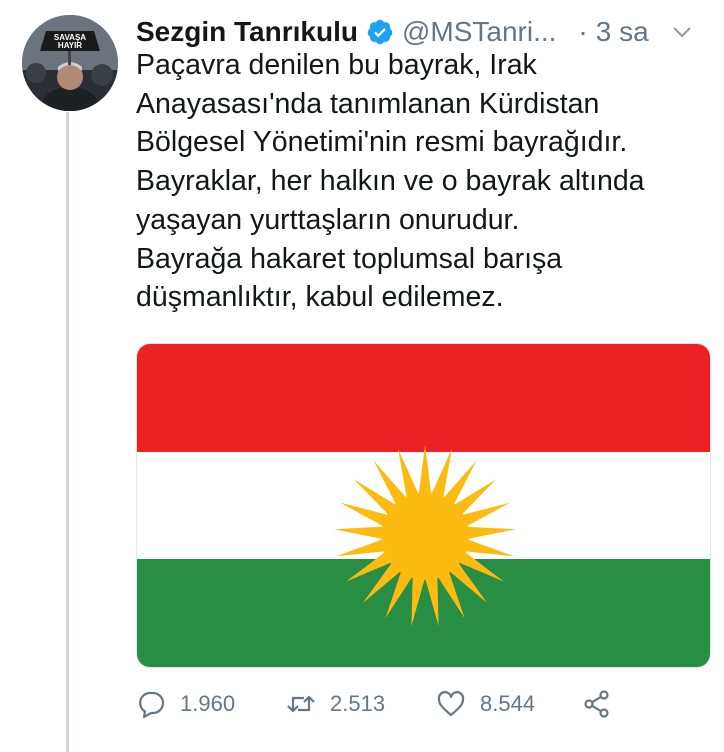 Image resolution: width=724 pixels, height=752 pixels. What do you see at coordinates (622, 32) in the screenshot?
I see `timestamp: 3 sa` at bounding box center [622, 32].